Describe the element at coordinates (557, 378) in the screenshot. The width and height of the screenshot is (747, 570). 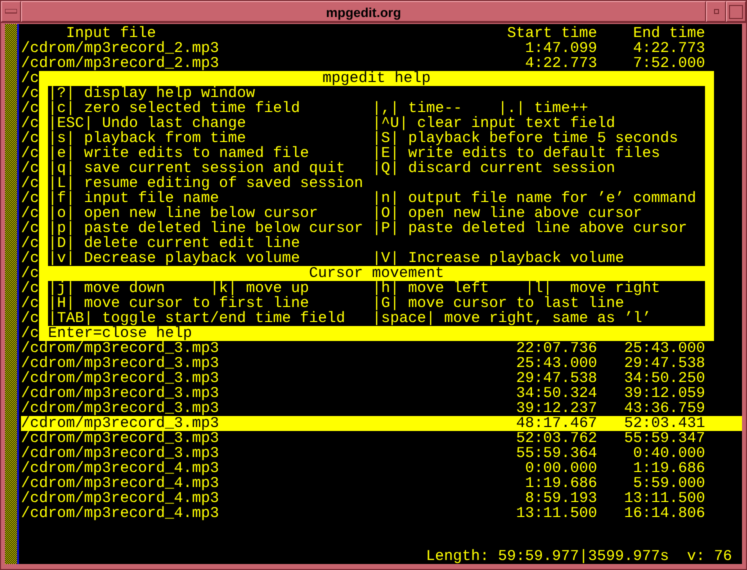
I see `start-time: 29:47.538` at that location.